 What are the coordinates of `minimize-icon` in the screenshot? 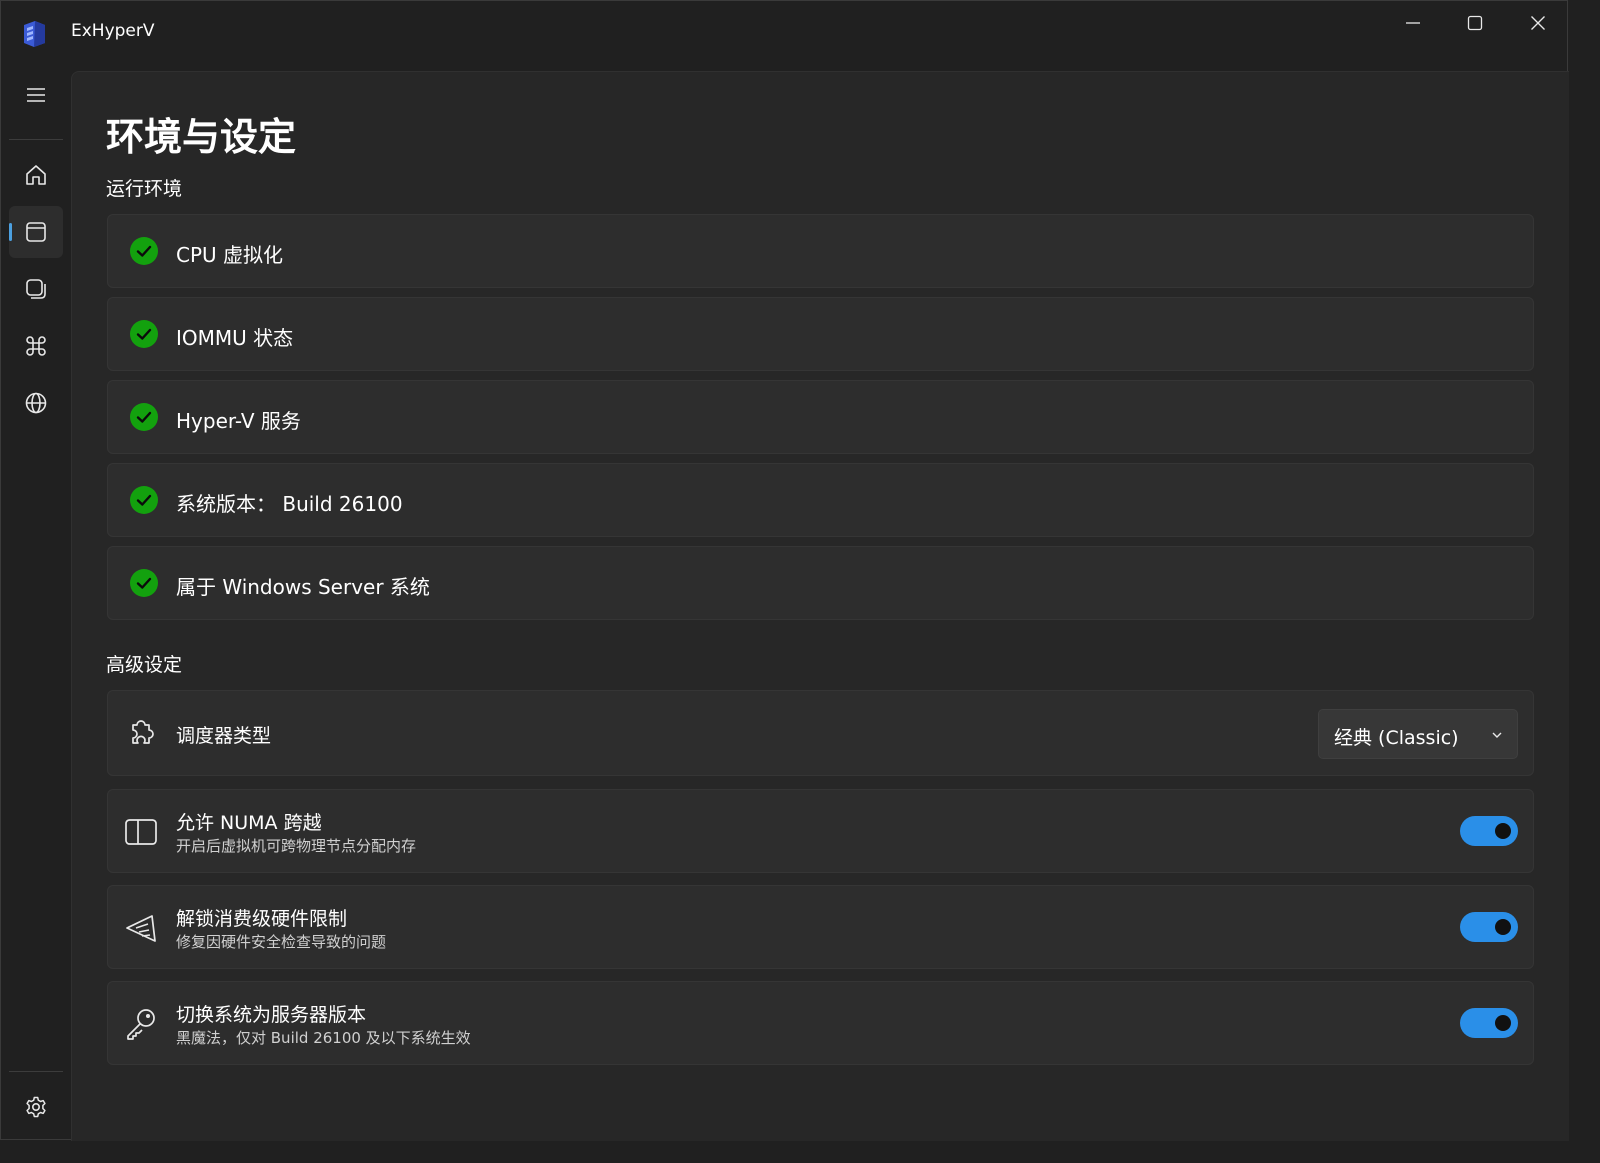 It's located at (1413, 23).